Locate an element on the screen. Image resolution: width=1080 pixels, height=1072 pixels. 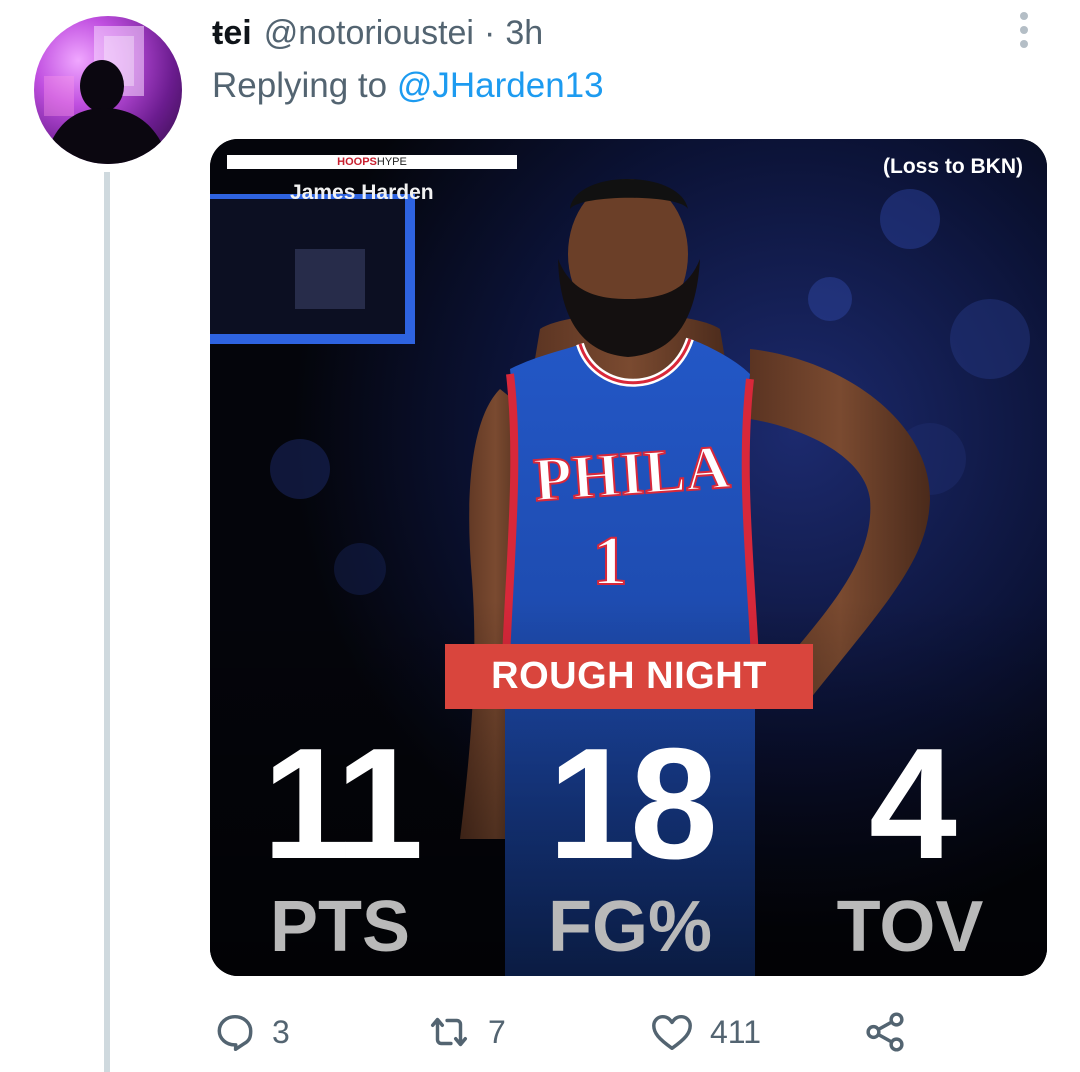
avatar is located at coordinates (108, 90).